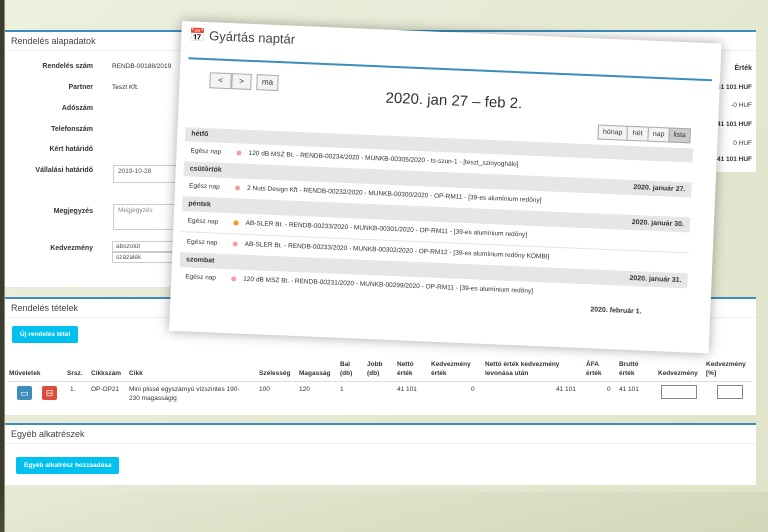 Image resolution: width=768 pixels, height=532 pixels. What do you see at coordinates (375, 369) in the screenshot?
I see `col-jobb: Jobb (db)` at bounding box center [375, 369].